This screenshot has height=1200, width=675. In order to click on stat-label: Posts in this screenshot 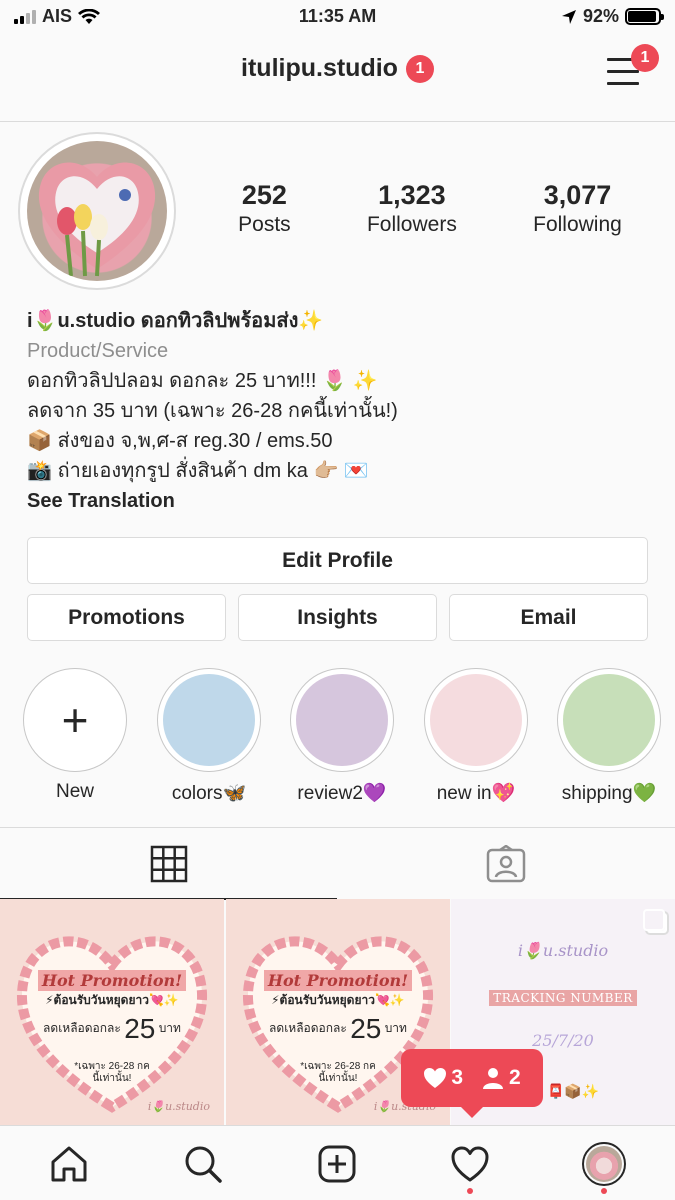, I will do `click(264, 224)`.